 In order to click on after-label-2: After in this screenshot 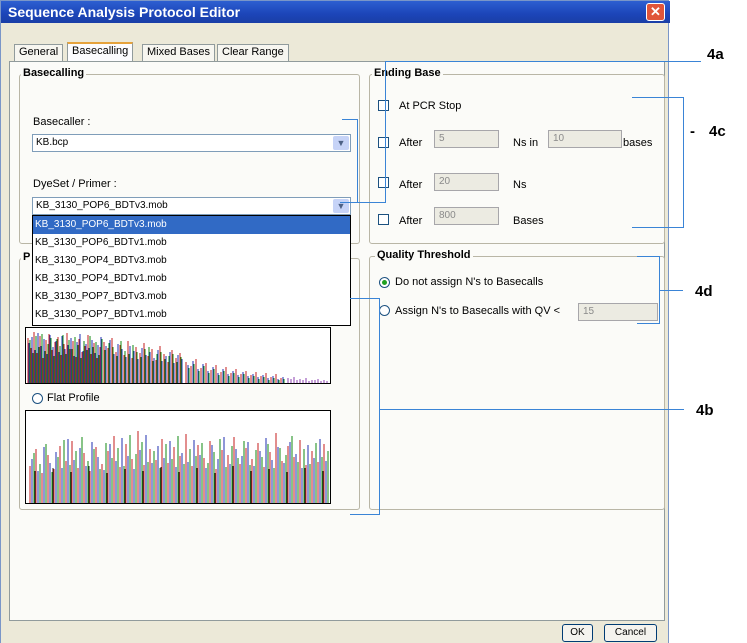, I will do `click(411, 185)`.